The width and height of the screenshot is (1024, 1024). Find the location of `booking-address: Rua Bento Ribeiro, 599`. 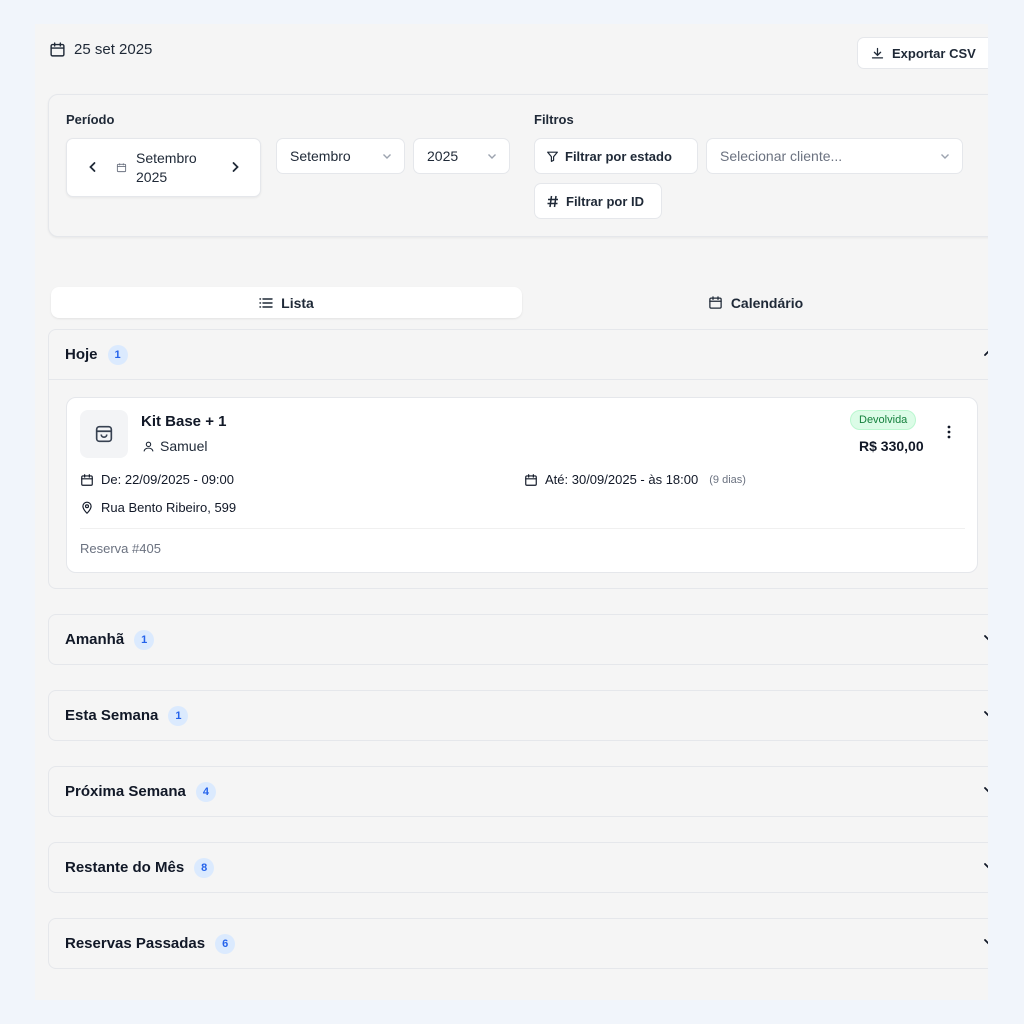

booking-address: Rua Bento Ribeiro, 599 is located at coordinates (158, 507).